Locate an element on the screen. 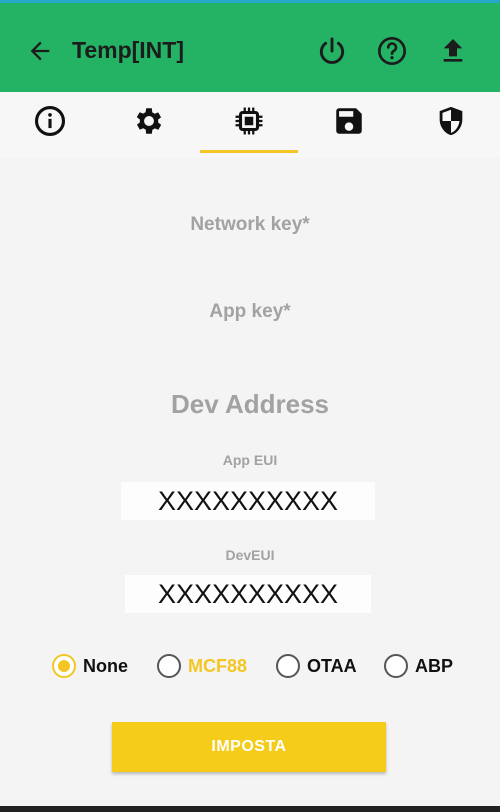 The image size is (500, 812). arrow-back-icon is located at coordinates (40, 51).